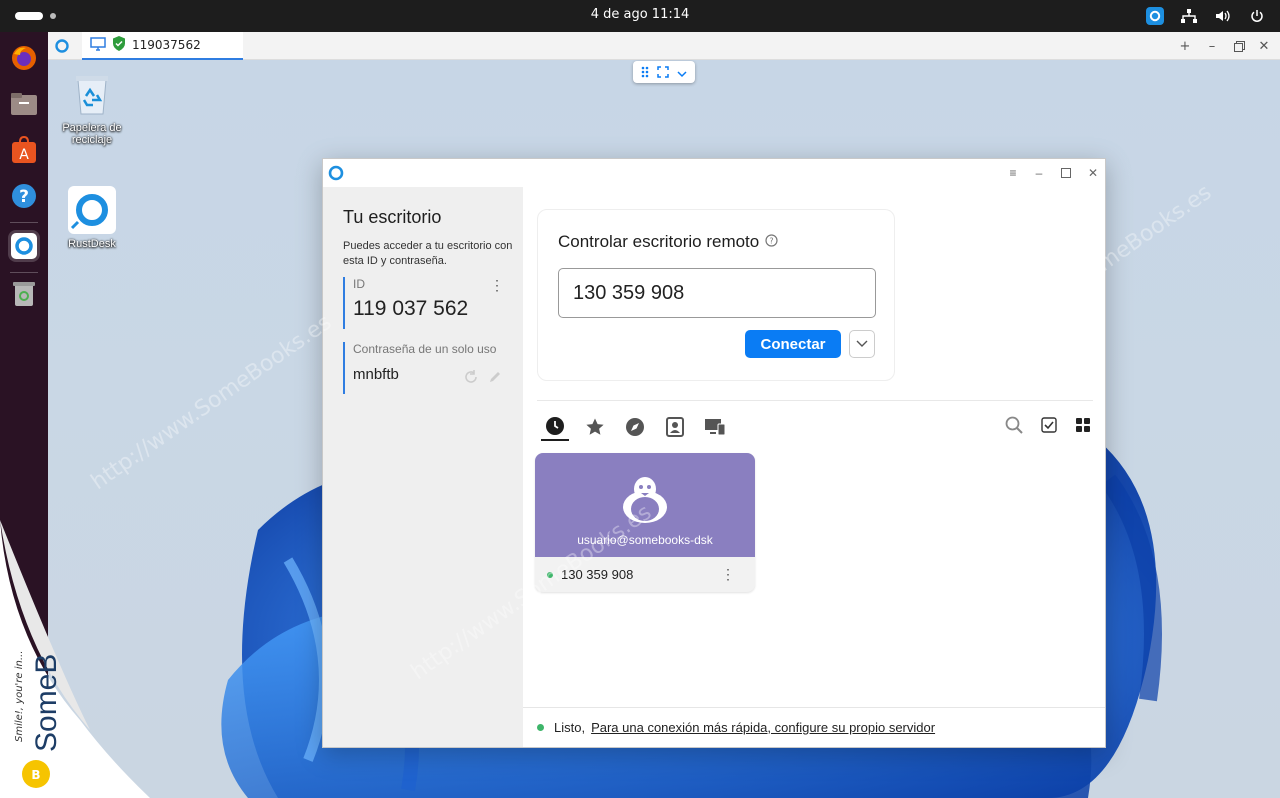 This screenshot has height=798, width=1280. What do you see at coordinates (645, 574) in the screenshot?
I see `peer-card-footer: 130 359 908 ⋮` at bounding box center [645, 574].